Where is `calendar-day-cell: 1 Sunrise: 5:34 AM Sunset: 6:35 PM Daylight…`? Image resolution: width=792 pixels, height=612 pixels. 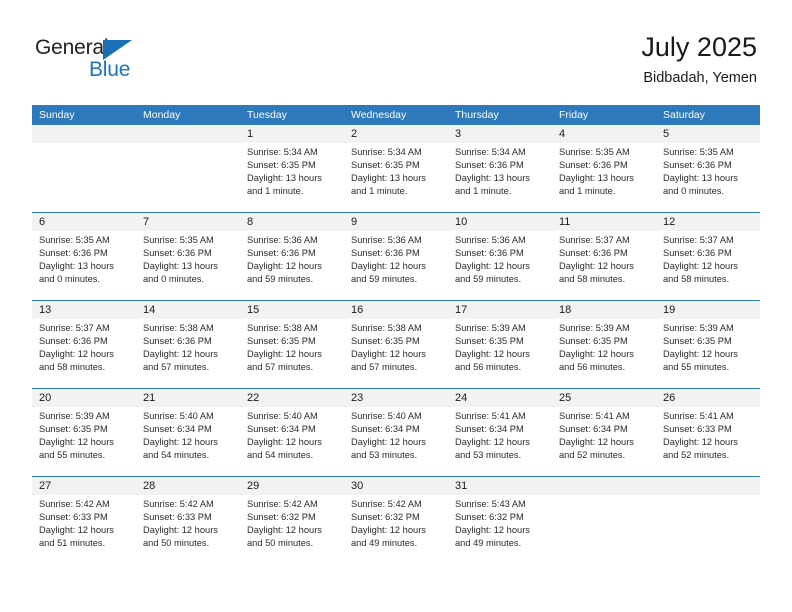
calendar-day-cell: 1 Sunrise: 5:34 AM Sunset: 6:35 PM Daylight… is located at coordinates (292, 168).